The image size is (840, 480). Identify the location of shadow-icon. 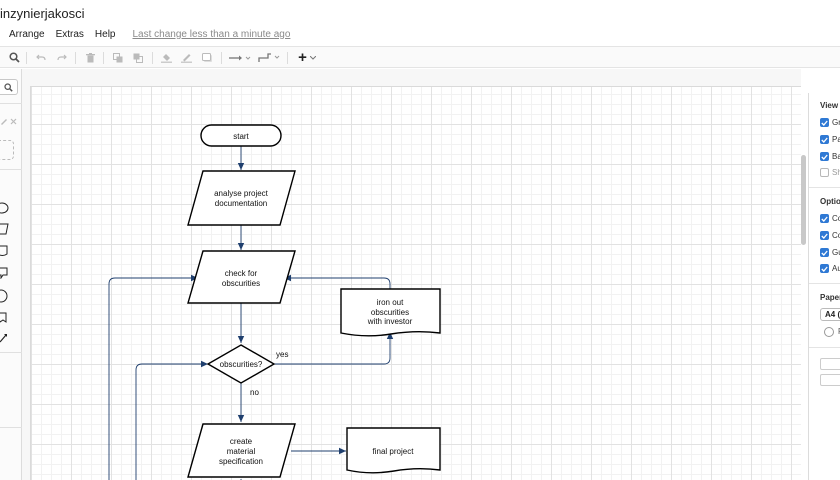
(207, 57).